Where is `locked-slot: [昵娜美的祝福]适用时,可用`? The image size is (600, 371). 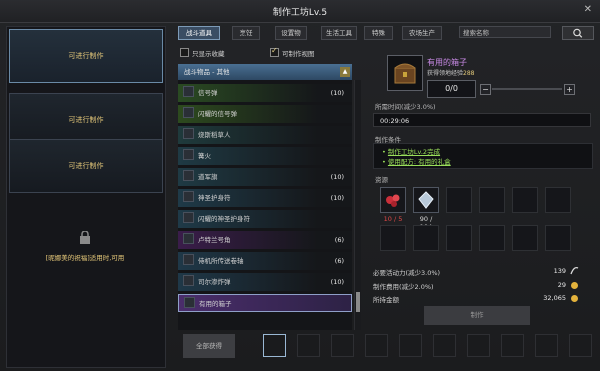 locked-slot: [昵娜美的祝福]适用时,可用 is located at coordinates (85, 247).